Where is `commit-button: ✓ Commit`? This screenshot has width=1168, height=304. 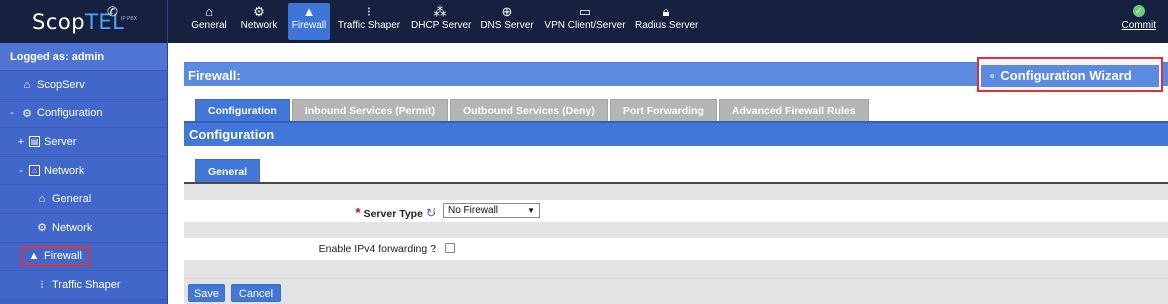
commit-button: ✓ Commit is located at coordinates (1139, 18).